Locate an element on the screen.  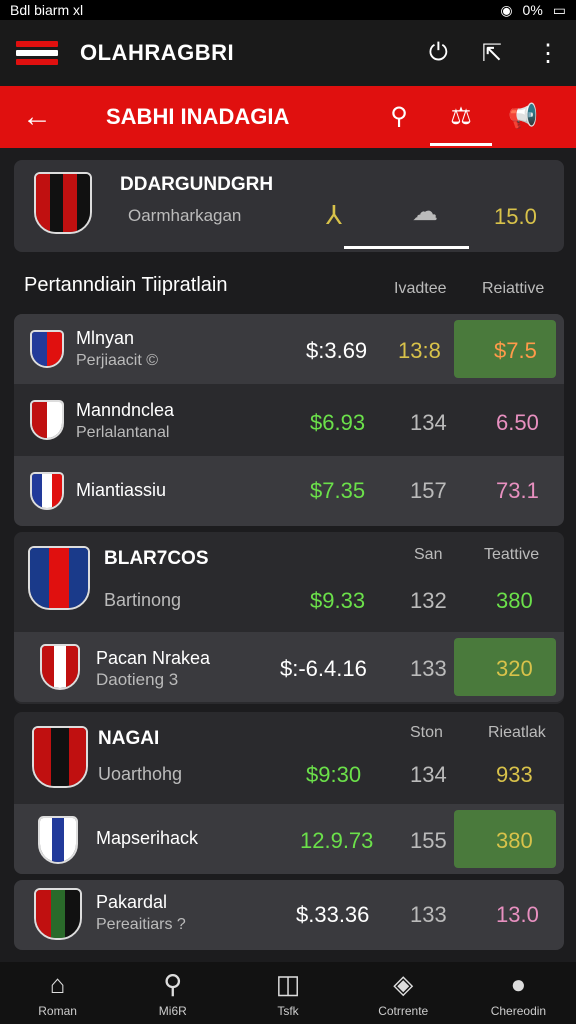
match-row: Pakardal Pereaitiars ? $.33.36 133 13.0 is located at coordinates (289, 915).